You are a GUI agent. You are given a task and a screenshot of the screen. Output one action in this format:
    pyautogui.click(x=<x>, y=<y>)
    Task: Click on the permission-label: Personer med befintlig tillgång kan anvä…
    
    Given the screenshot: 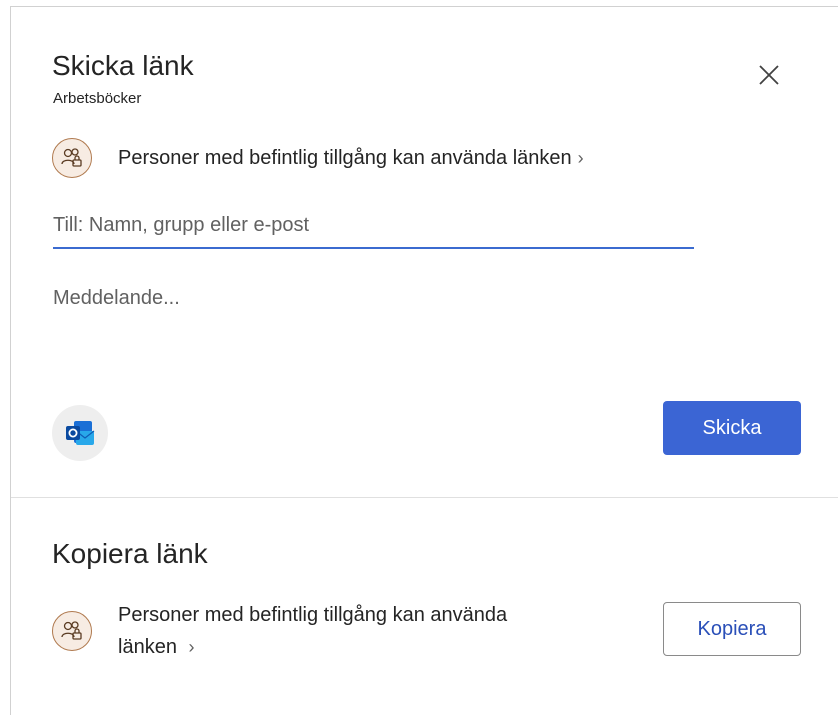 What is the action you would take?
    pyautogui.click(x=345, y=157)
    